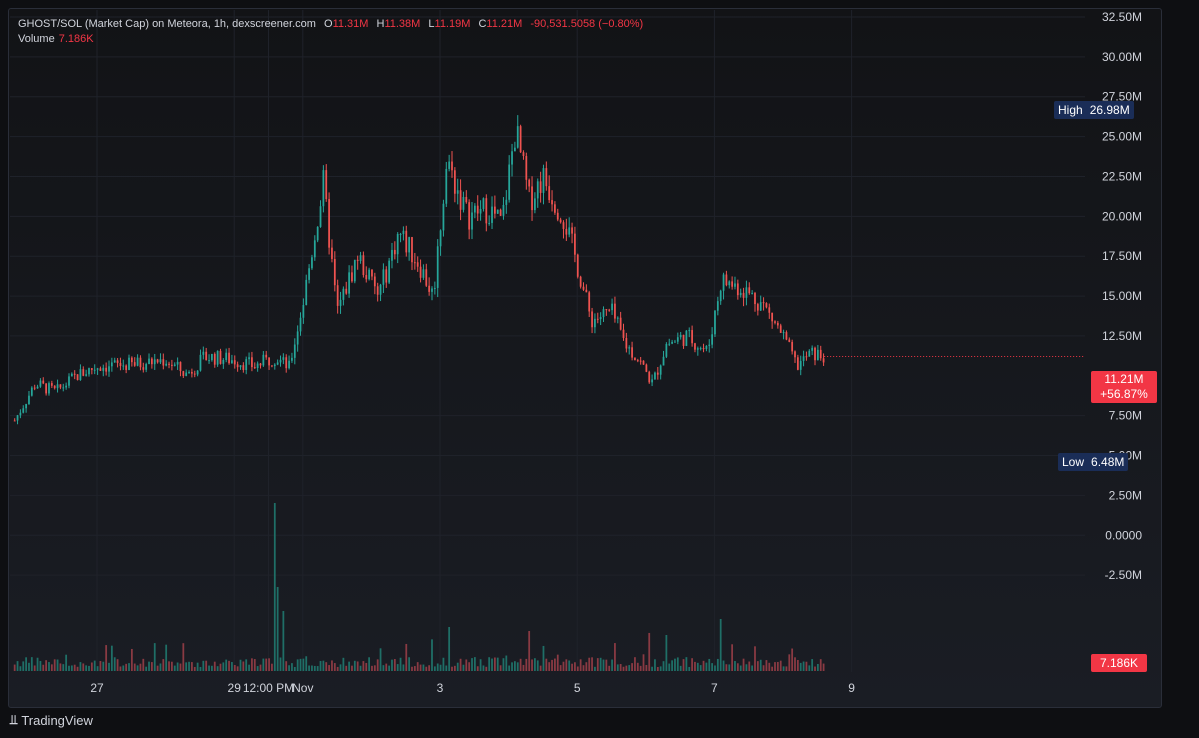  I want to click on y-tick-label: -2.50M, so click(1123, 575).